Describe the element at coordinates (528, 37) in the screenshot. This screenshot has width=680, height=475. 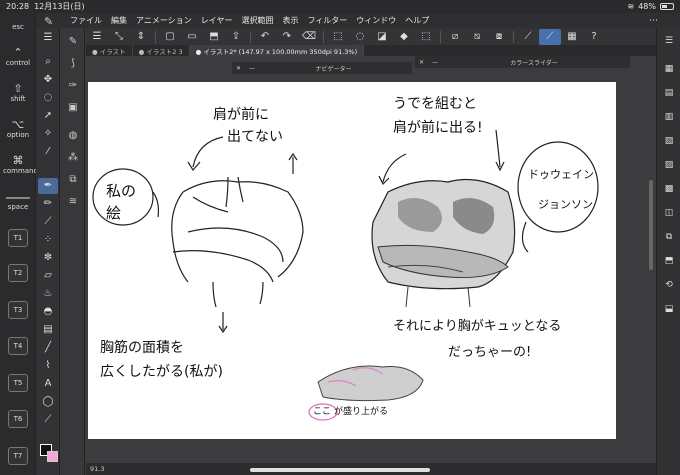
I see `ruler-snap-icon: ⟋` at that location.